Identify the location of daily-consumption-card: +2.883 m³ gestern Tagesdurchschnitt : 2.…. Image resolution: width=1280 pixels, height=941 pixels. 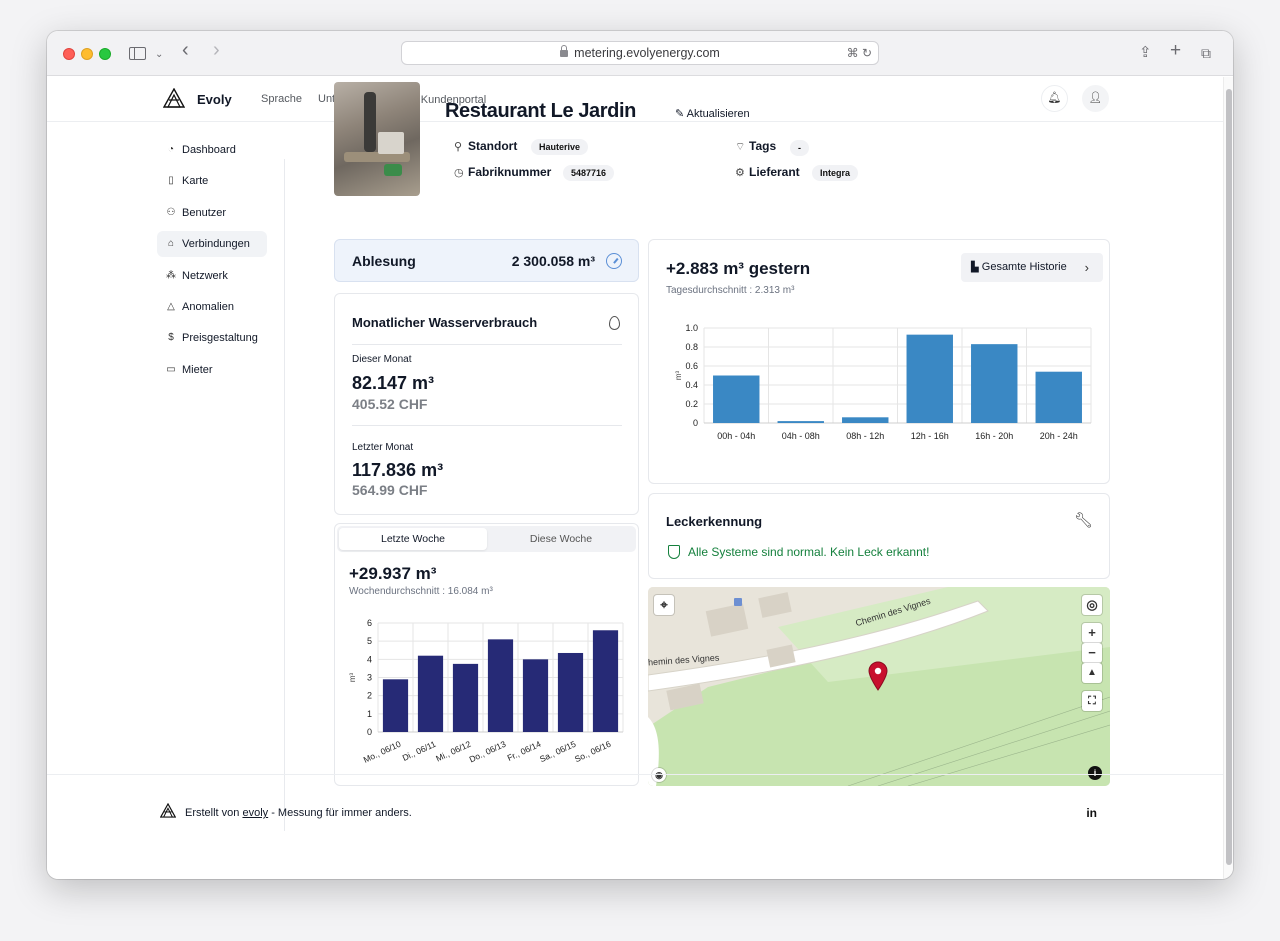
(879, 361).